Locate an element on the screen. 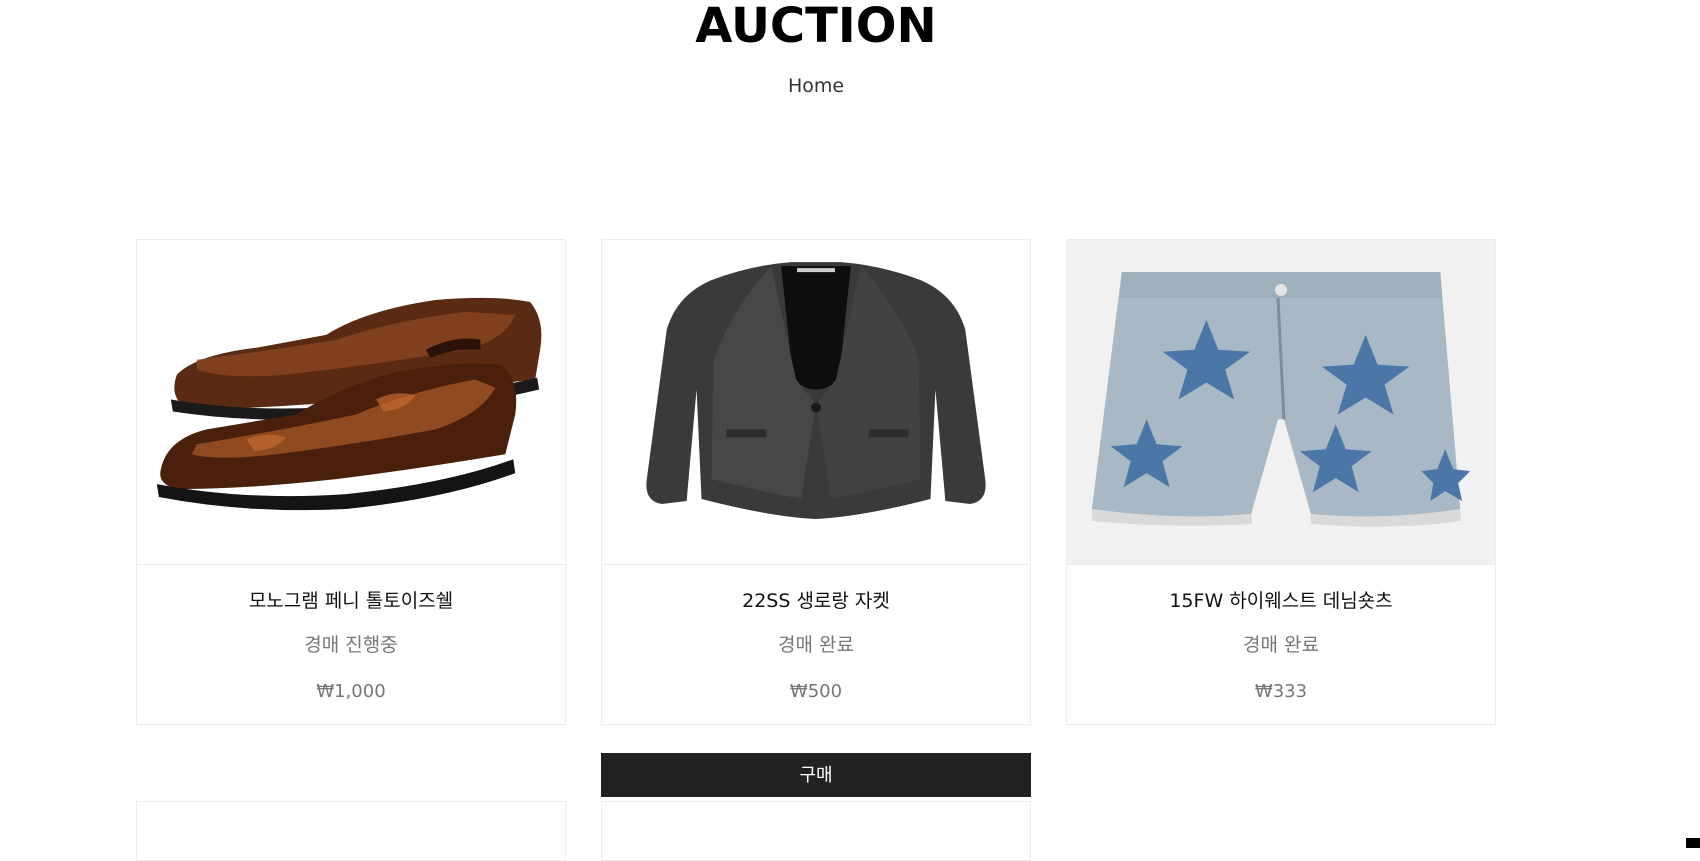  page-title: AUCTION is located at coordinates (816, 27).